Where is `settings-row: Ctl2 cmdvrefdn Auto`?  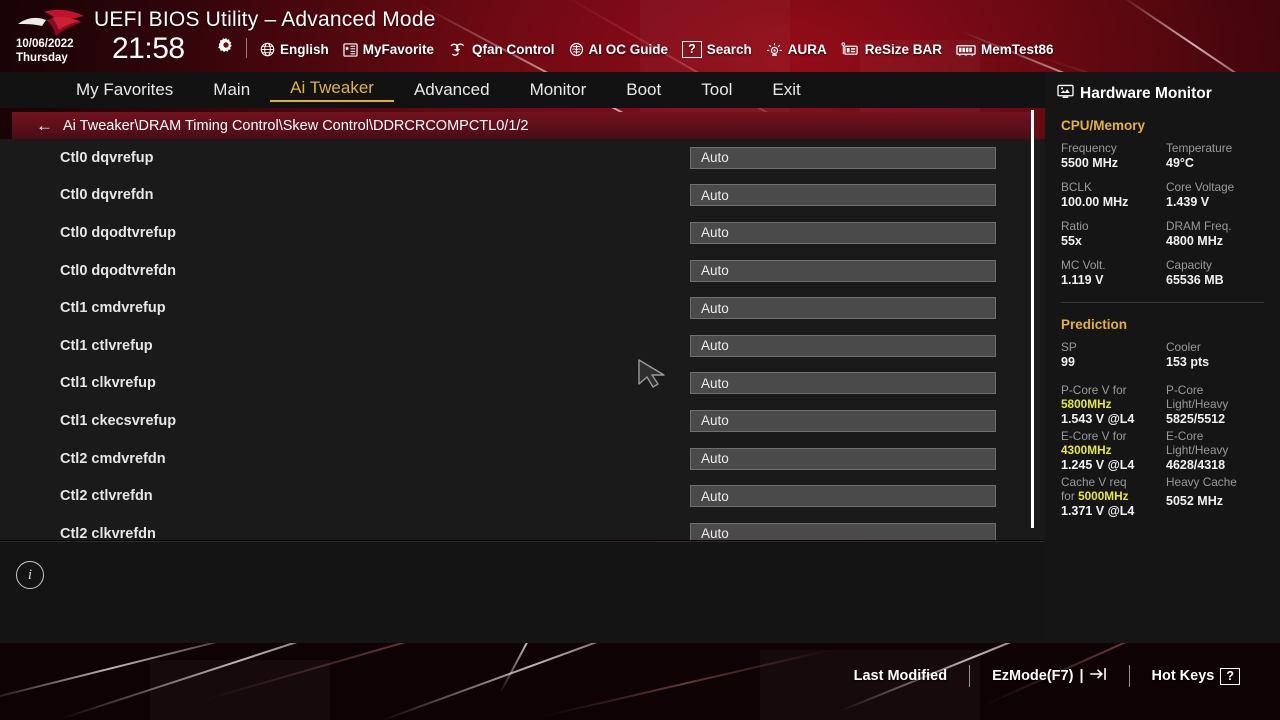
settings-row: Ctl2 cmdvrefdn Auto is located at coordinates (522, 459).